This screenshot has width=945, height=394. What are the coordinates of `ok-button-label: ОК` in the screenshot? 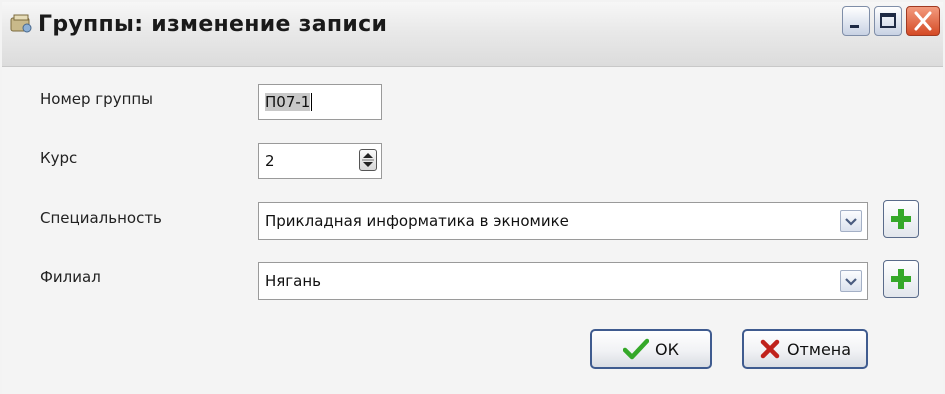 It's located at (667, 349).